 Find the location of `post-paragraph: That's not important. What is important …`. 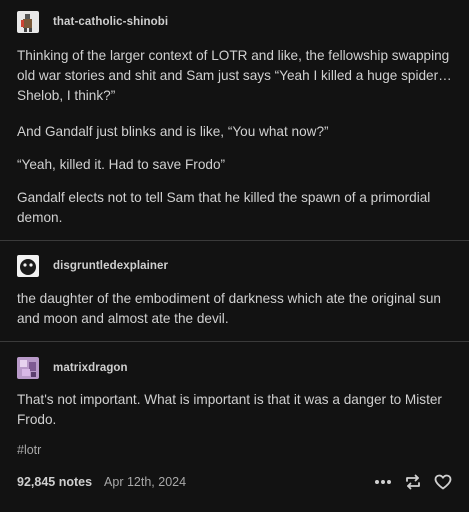

post-paragraph: That's not important. What is important … is located at coordinates (229, 409).